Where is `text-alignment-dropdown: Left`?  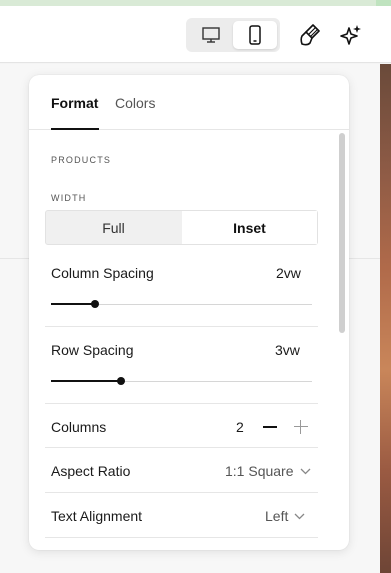 text-alignment-dropdown: Left is located at coordinates (285, 516).